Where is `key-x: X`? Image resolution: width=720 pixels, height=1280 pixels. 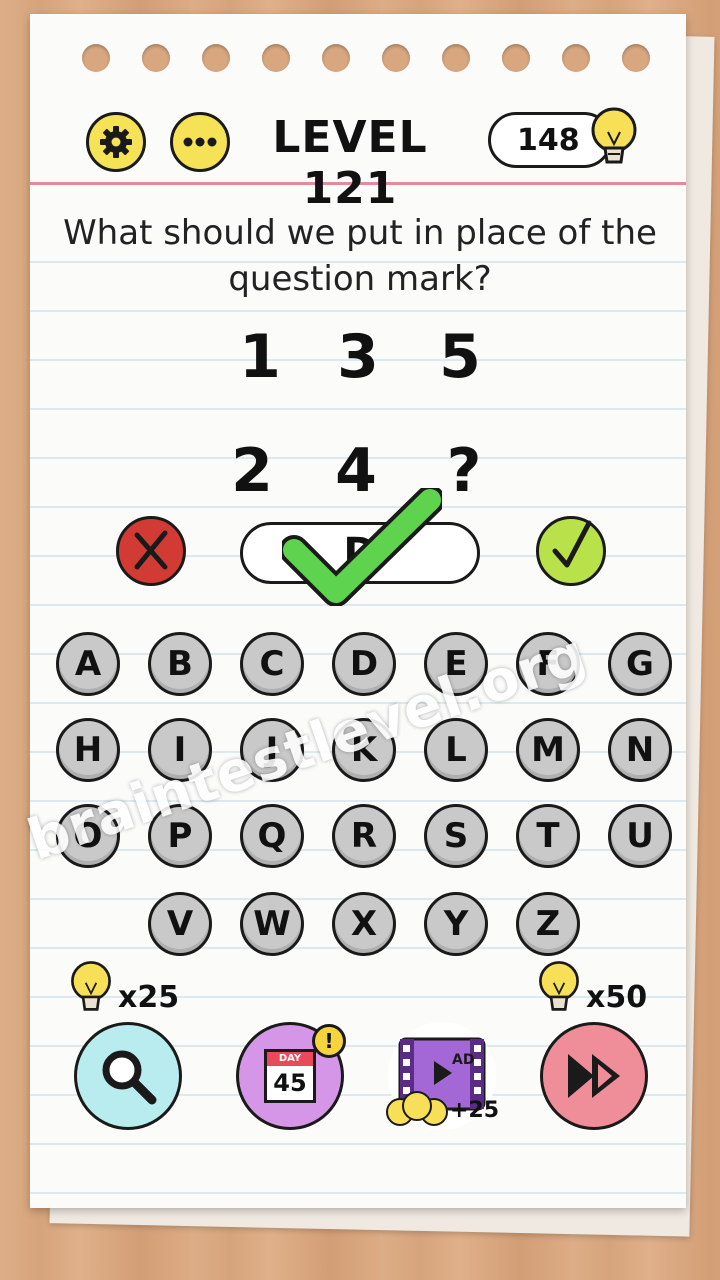 key-x: X is located at coordinates (364, 924).